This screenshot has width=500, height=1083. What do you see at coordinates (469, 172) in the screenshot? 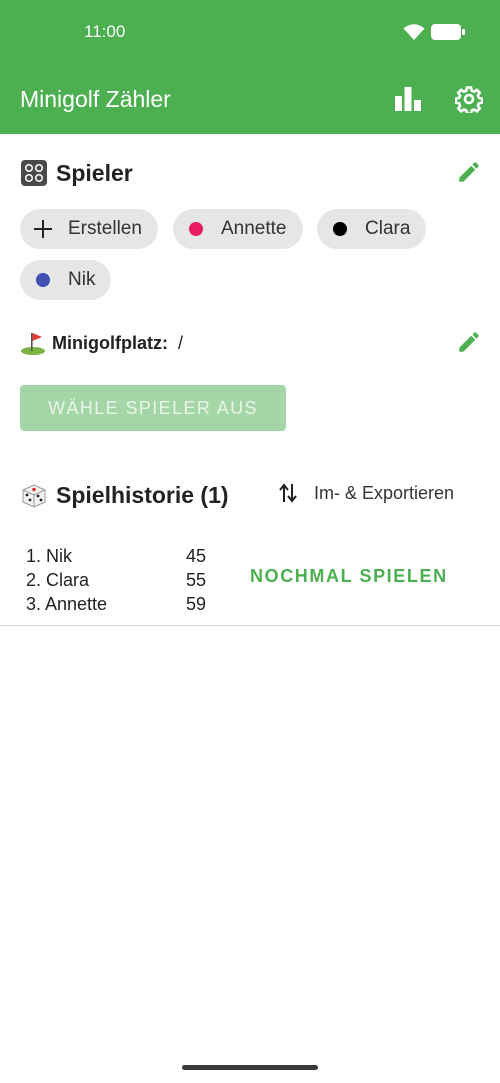
I see `edit-players-pencil-icon` at bounding box center [469, 172].